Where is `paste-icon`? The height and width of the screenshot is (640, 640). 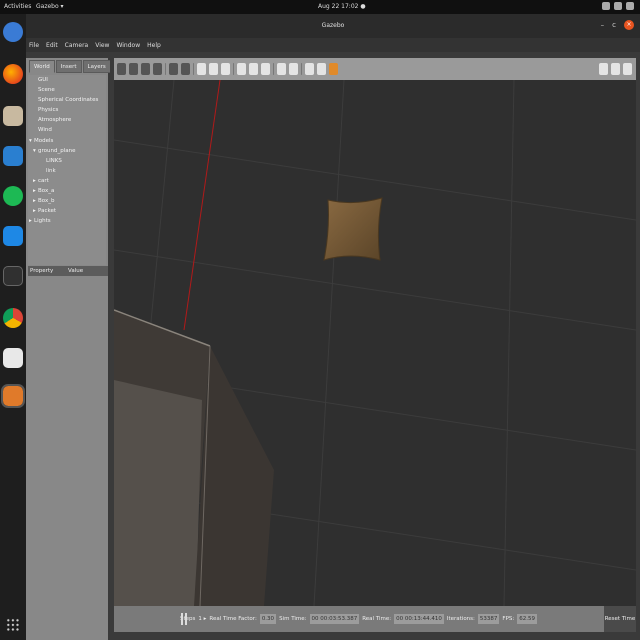
paste-icon is located at coordinates (293, 69).